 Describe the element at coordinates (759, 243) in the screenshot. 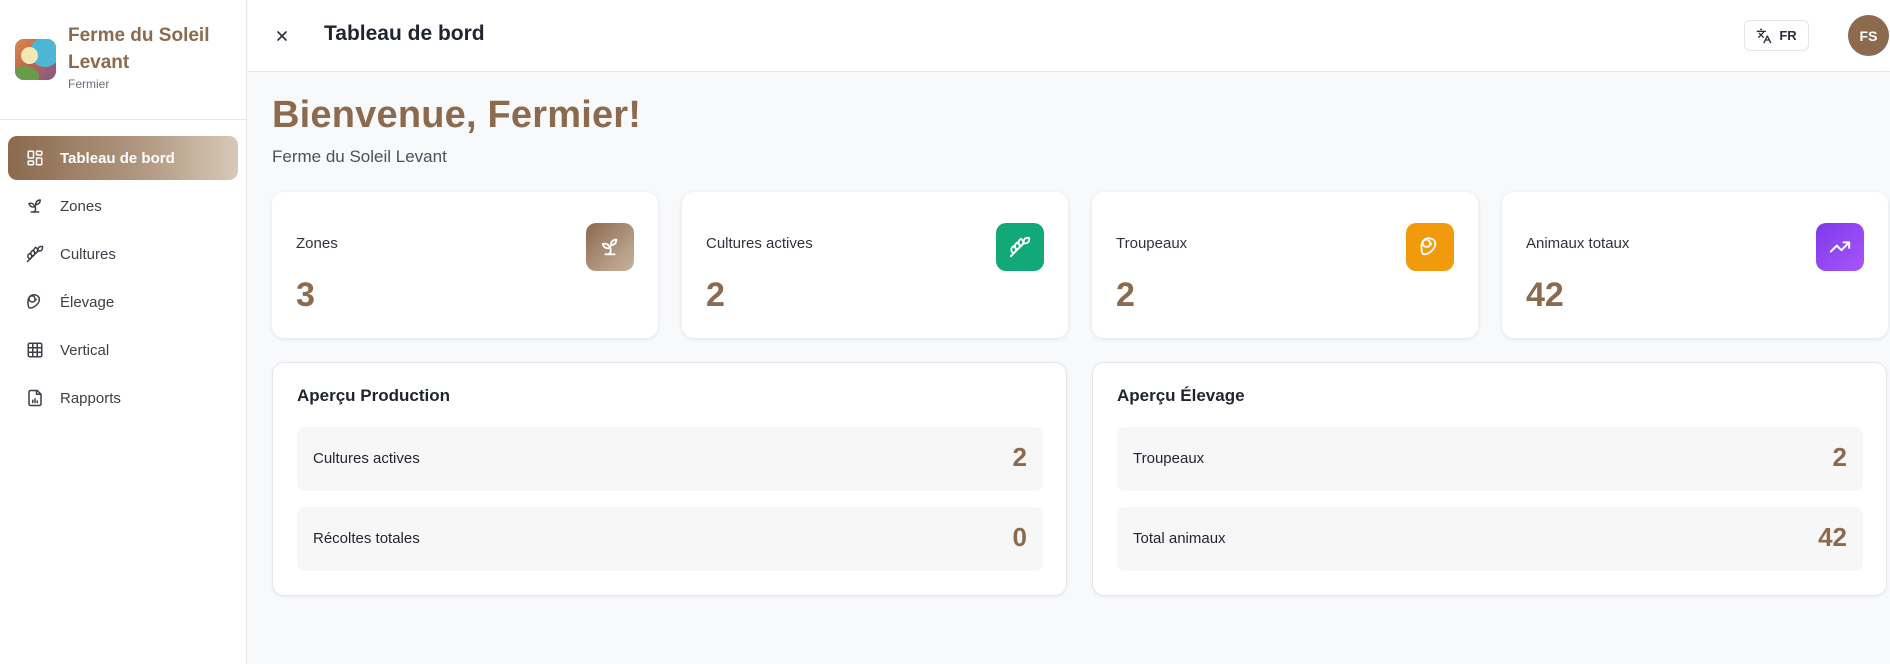

I see `stat-label: Cultures actives` at that location.